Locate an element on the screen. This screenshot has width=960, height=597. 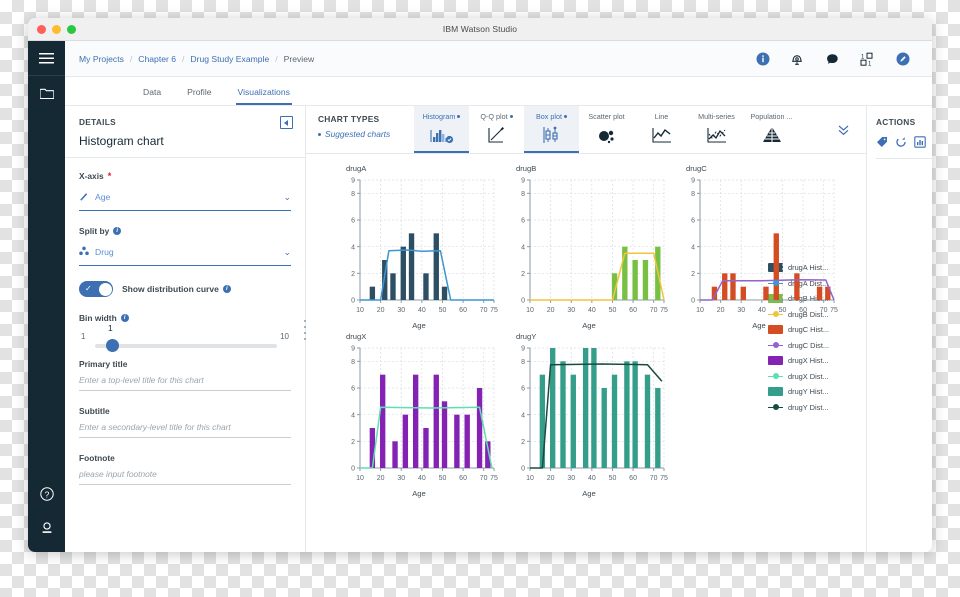
actions-panel: ACTIONS is located at coordinates (899, 329).